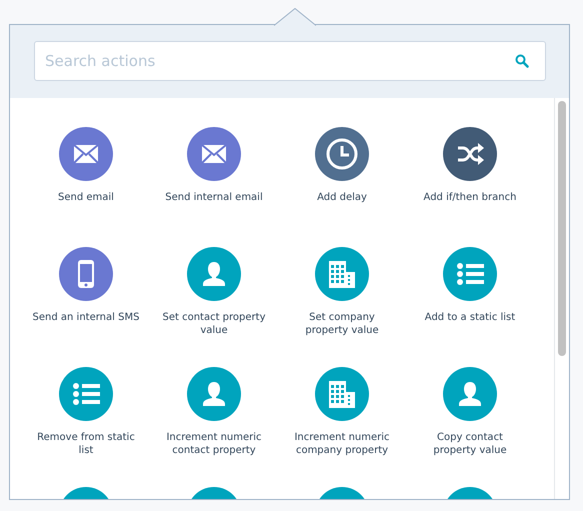 The height and width of the screenshot is (511, 583). What do you see at coordinates (562, 228) in the screenshot?
I see `scrollbar-thumb` at bounding box center [562, 228].